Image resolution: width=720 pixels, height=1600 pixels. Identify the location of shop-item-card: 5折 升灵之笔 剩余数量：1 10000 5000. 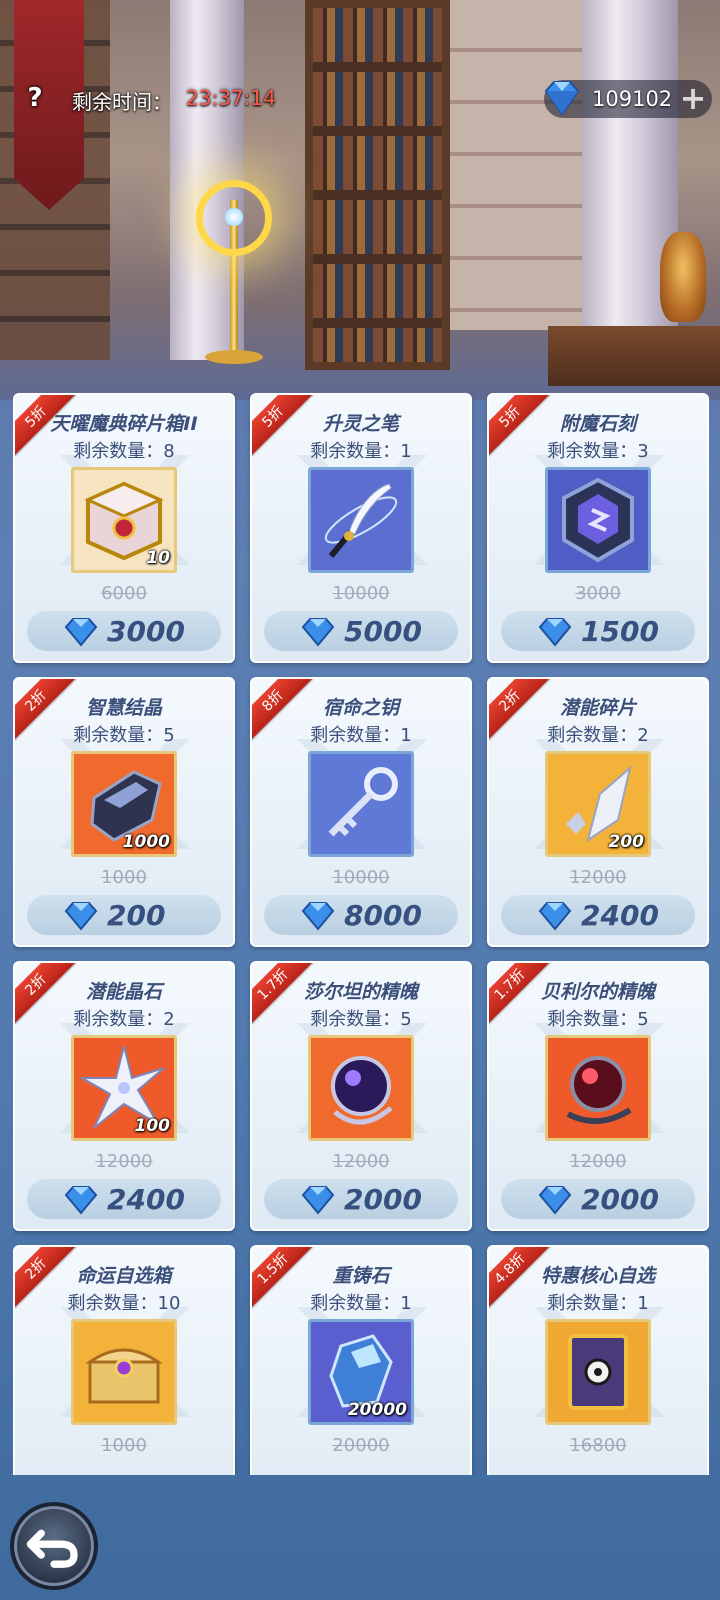
(361, 528).